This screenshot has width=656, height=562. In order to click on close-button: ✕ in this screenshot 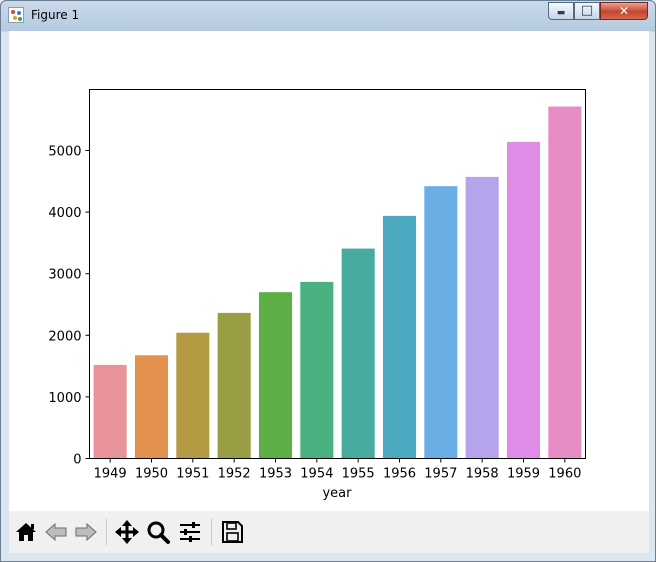, I will do `click(624, 11)`.